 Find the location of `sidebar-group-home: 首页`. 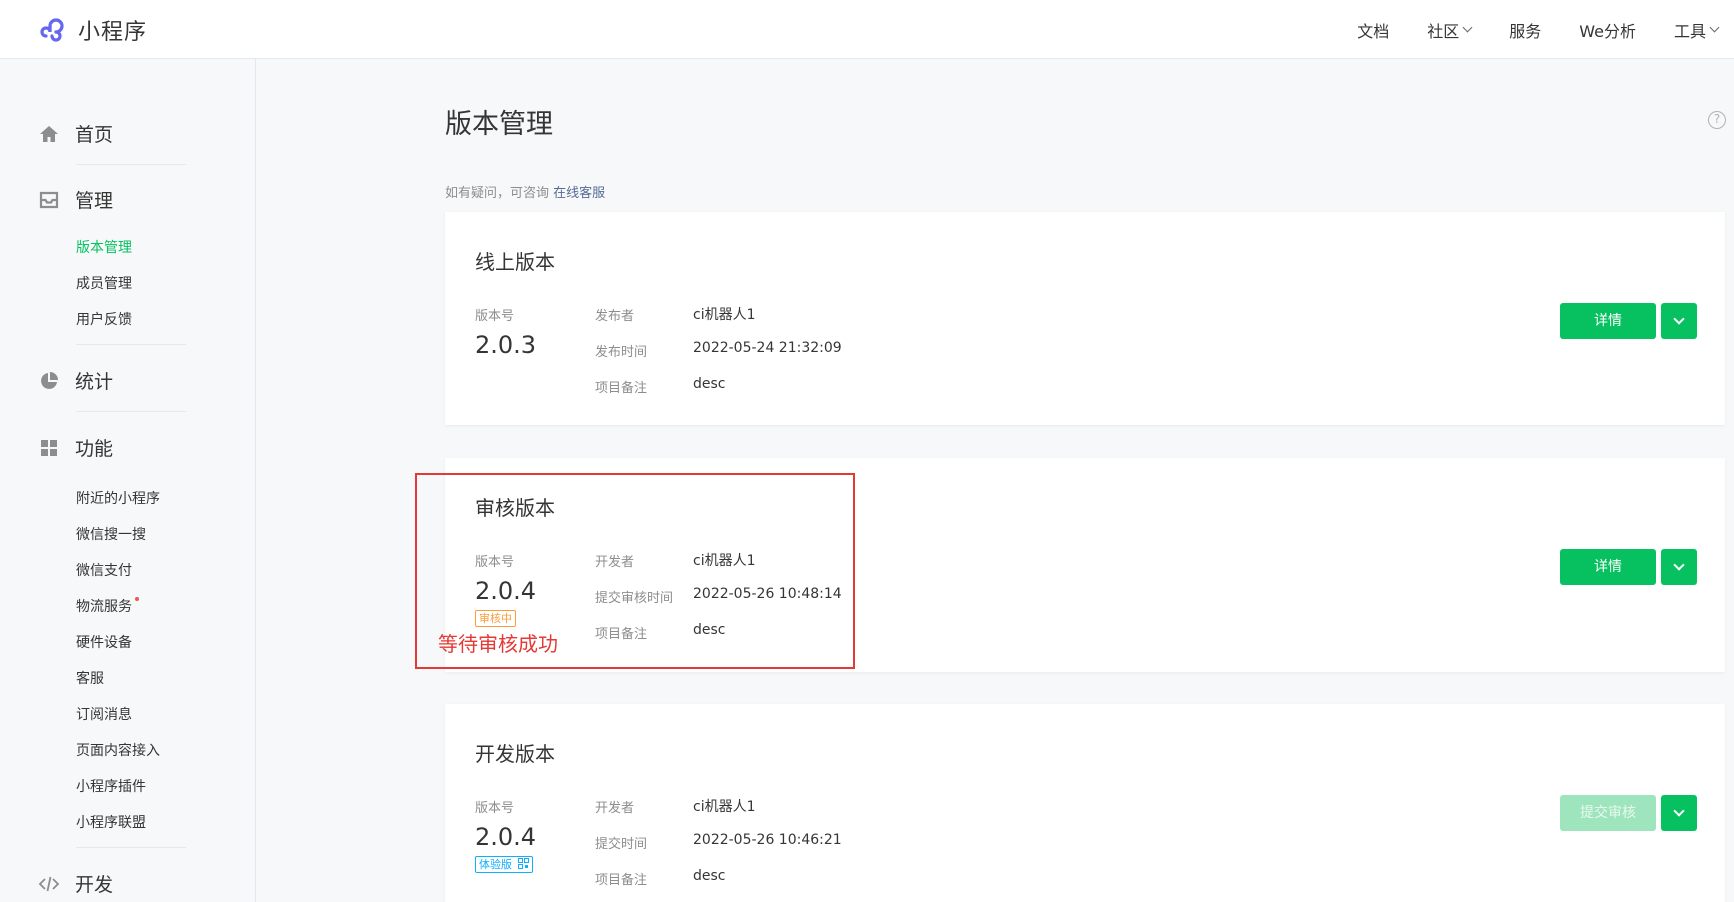

sidebar-group-home: 首页 is located at coordinates (75, 133).